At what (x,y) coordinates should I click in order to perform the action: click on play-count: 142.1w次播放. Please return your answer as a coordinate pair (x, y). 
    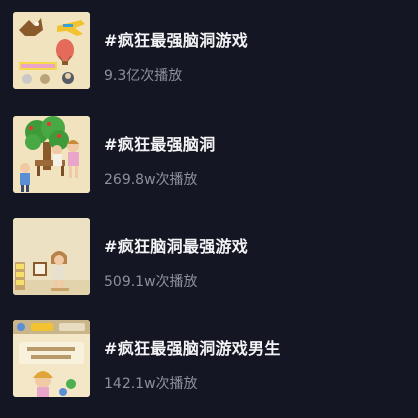
    Looking at the image, I should click on (151, 384).